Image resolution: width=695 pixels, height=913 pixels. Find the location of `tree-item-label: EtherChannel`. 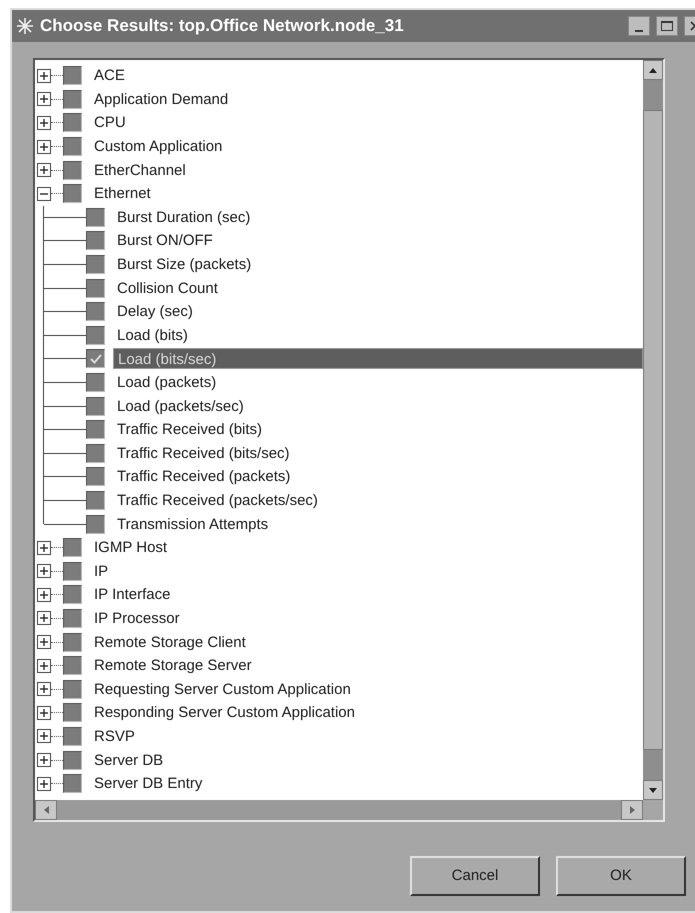

tree-item-label: EtherChannel is located at coordinates (140, 170).